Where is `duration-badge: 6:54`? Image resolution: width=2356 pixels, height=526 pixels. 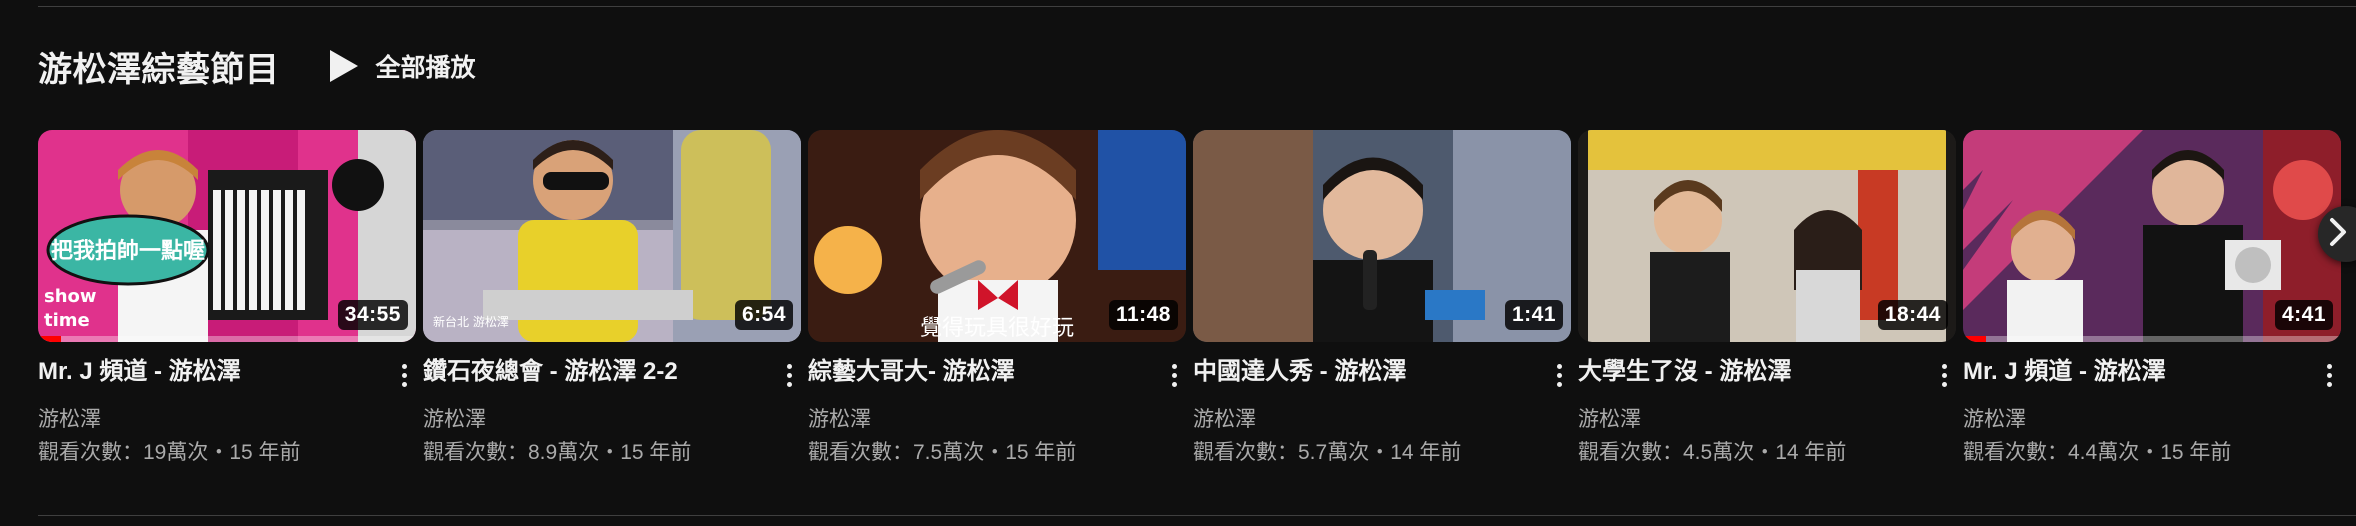 duration-badge: 6:54 is located at coordinates (763, 315).